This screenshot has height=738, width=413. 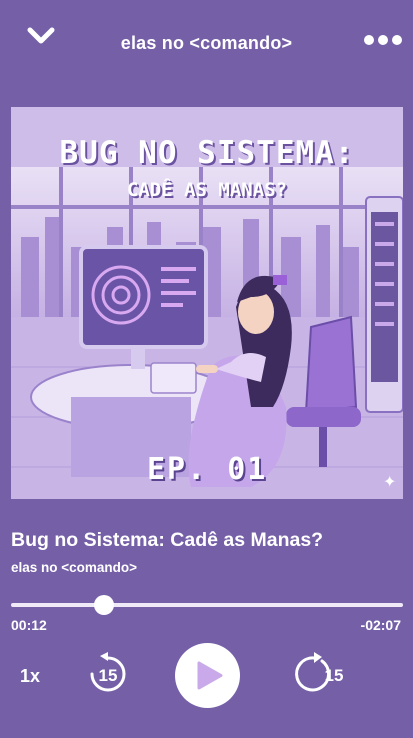 I want to click on episode-title: Bug no Sistema: Cadê as Manas?, so click(x=167, y=540).